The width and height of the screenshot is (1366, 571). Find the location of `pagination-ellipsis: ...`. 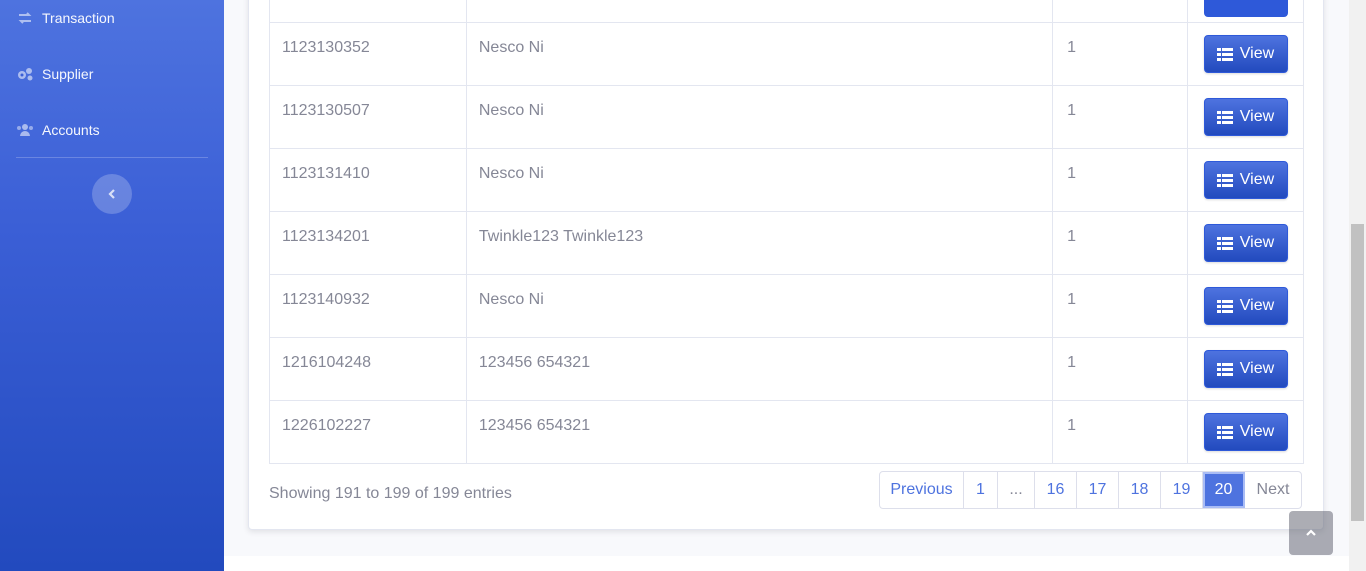

pagination-ellipsis: ... is located at coordinates (1016, 490).